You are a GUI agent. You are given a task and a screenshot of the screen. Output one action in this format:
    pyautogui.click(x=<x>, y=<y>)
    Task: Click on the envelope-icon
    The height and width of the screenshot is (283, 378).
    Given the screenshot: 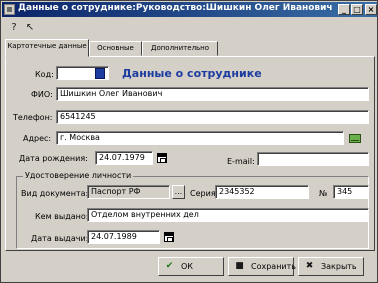 What is the action you would take?
    pyautogui.click(x=355, y=138)
    